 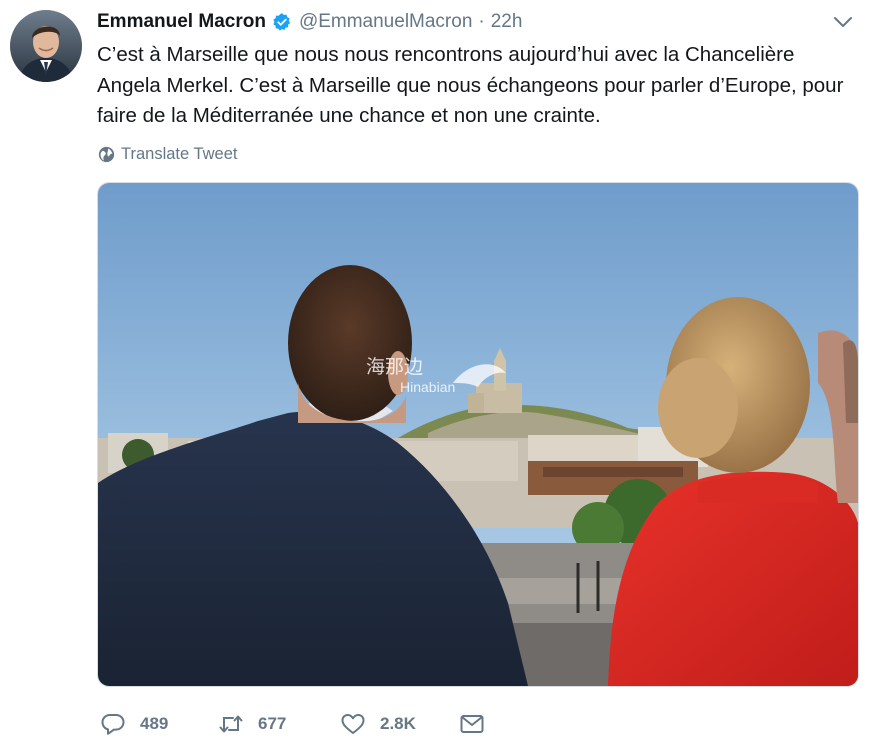 I want to click on envelope-icon, so click(x=472, y=724).